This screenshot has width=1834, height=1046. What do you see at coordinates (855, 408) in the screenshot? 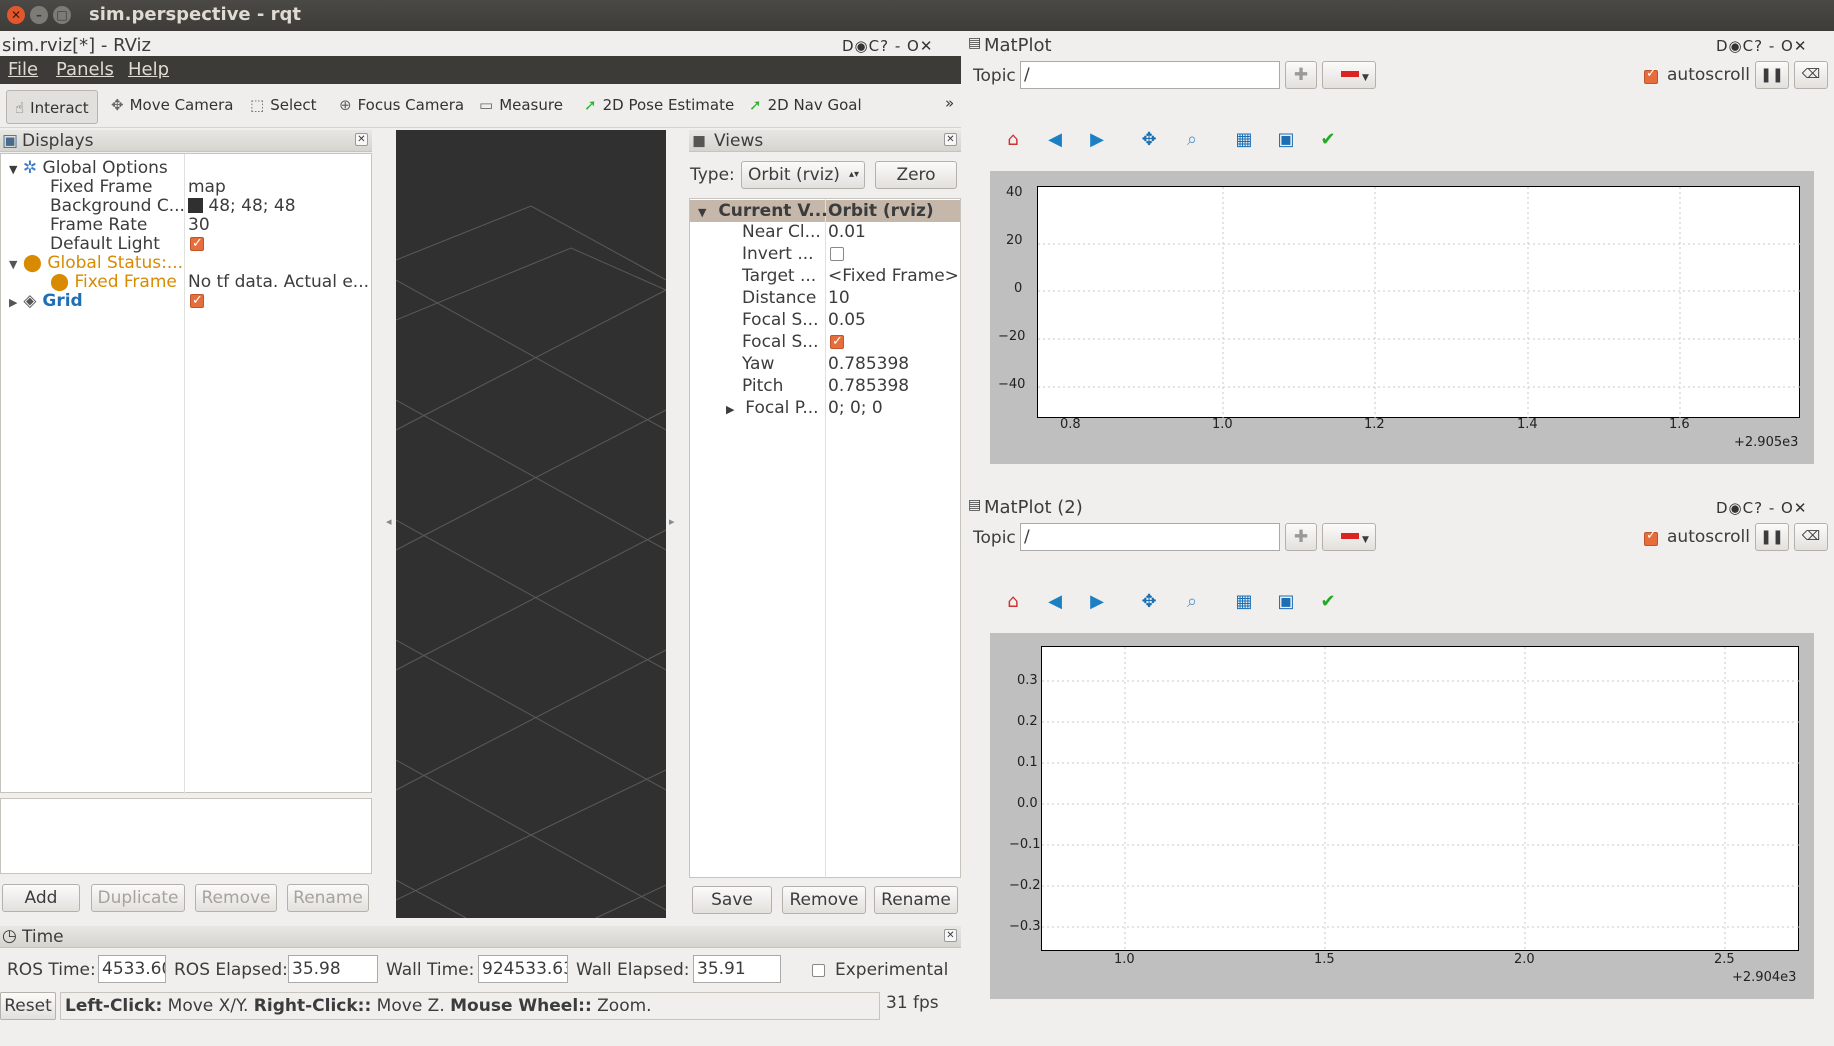
I see `focal-point-value: 0; 0; 0` at bounding box center [855, 408].